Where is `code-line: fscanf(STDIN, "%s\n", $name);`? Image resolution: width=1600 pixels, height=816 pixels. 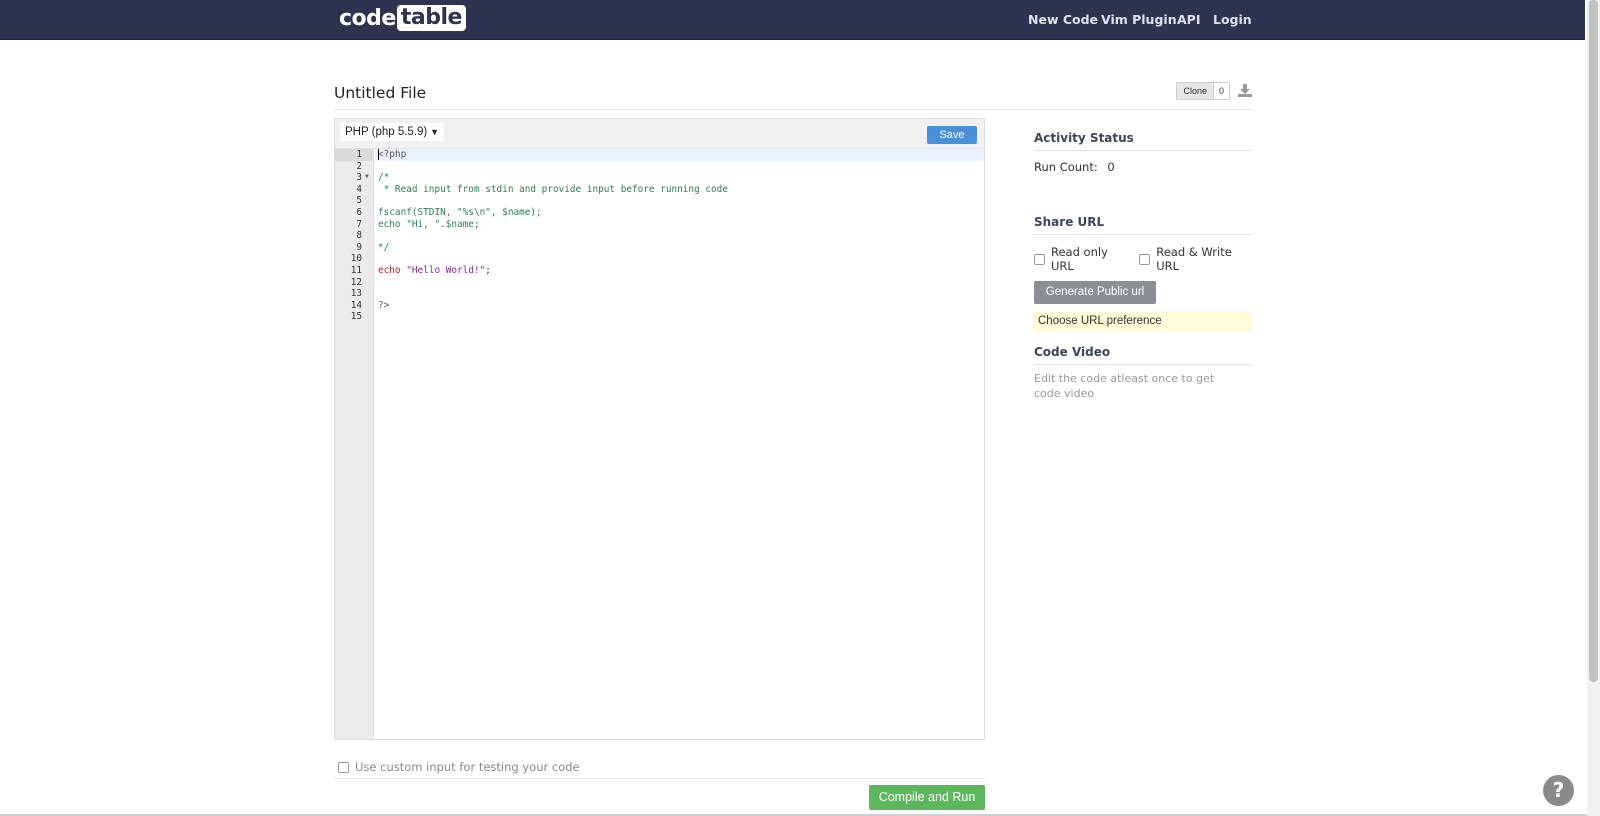
code-line: fscanf(STDIN, "%s\n", $name); is located at coordinates (460, 212).